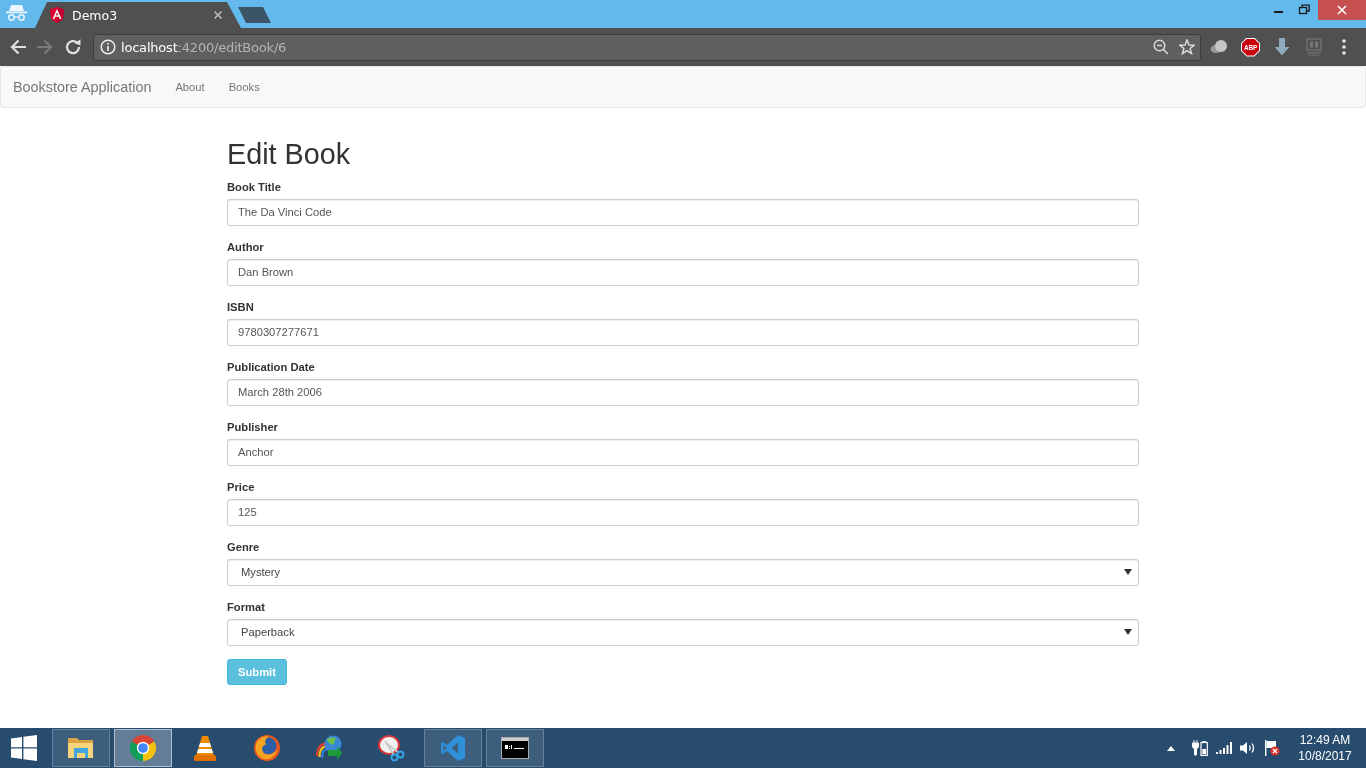 This screenshot has width=1366, height=768. What do you see at coordinates (204, 47) in the screenshot?
I see `url-text: localhost:4200/editBook/6` at bounding box center [204, 47].